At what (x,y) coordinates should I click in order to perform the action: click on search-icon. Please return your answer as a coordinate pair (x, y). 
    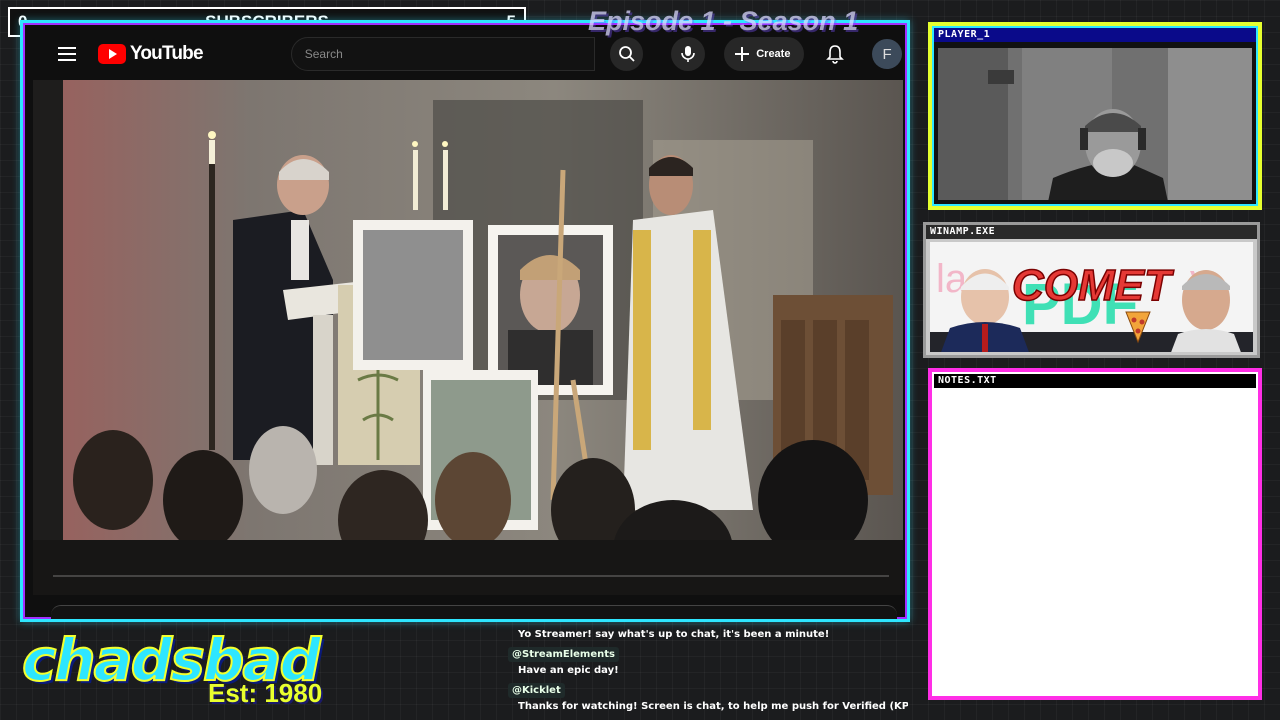
    Looking at the image, I should click on (626, 54).